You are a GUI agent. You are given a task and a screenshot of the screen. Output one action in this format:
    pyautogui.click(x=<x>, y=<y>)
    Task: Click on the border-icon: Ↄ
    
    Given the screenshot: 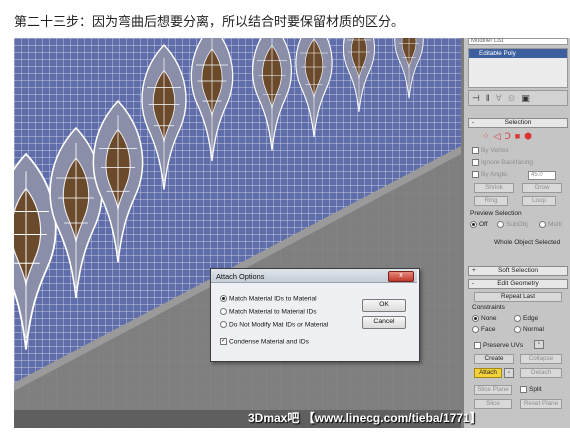 What is the action you would take?
    pyautogui.click(x=509, y=136)
    